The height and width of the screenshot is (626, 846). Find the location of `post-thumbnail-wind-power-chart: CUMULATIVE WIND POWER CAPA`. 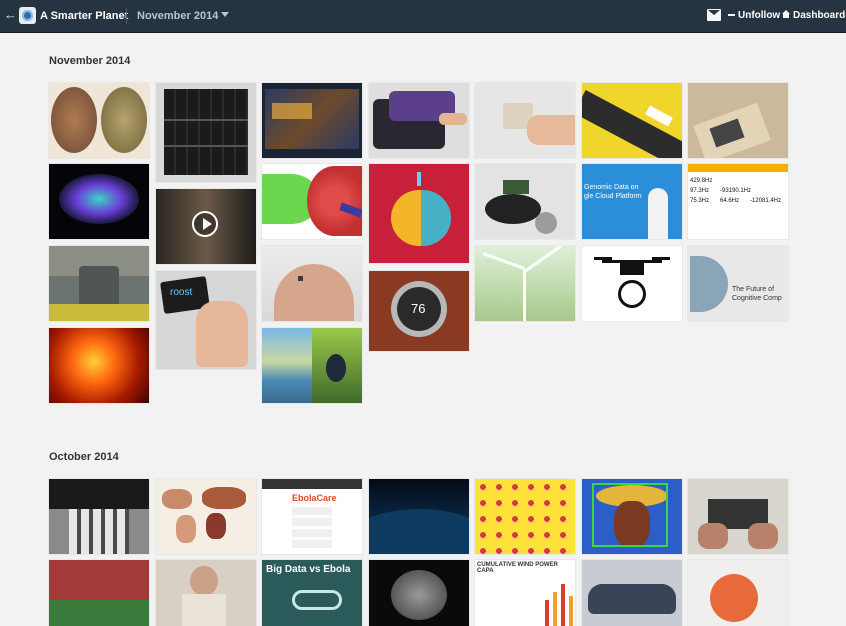

post-thumbnail-wind-power-chart: CUMULATIVE WIND POWER CAPA is located at coordinates (525, 593).